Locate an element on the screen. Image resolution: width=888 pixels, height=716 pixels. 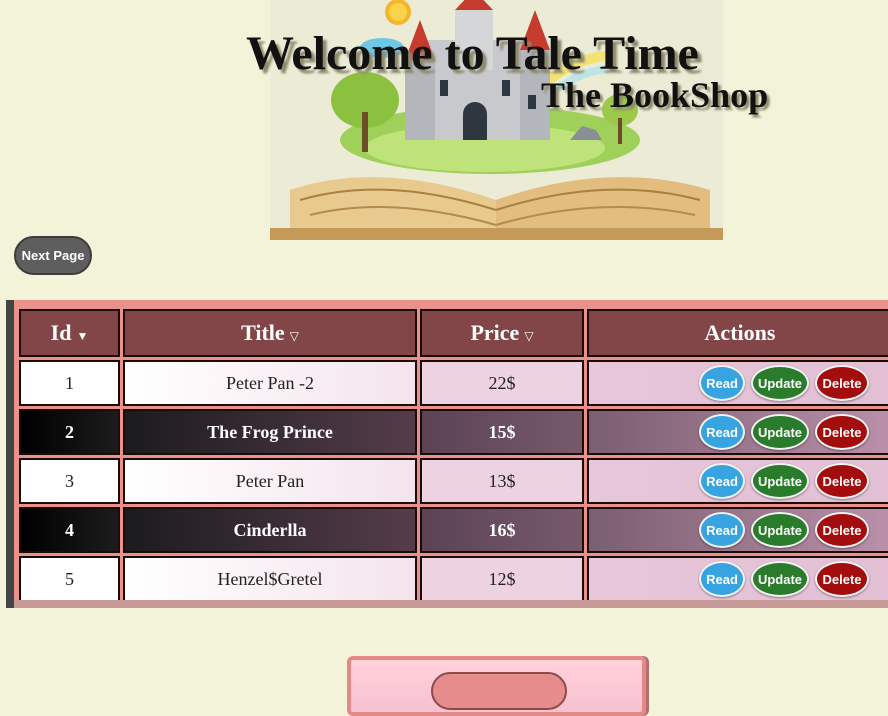
page-subtitle: The BookShop is located at coordinates (655, 95).